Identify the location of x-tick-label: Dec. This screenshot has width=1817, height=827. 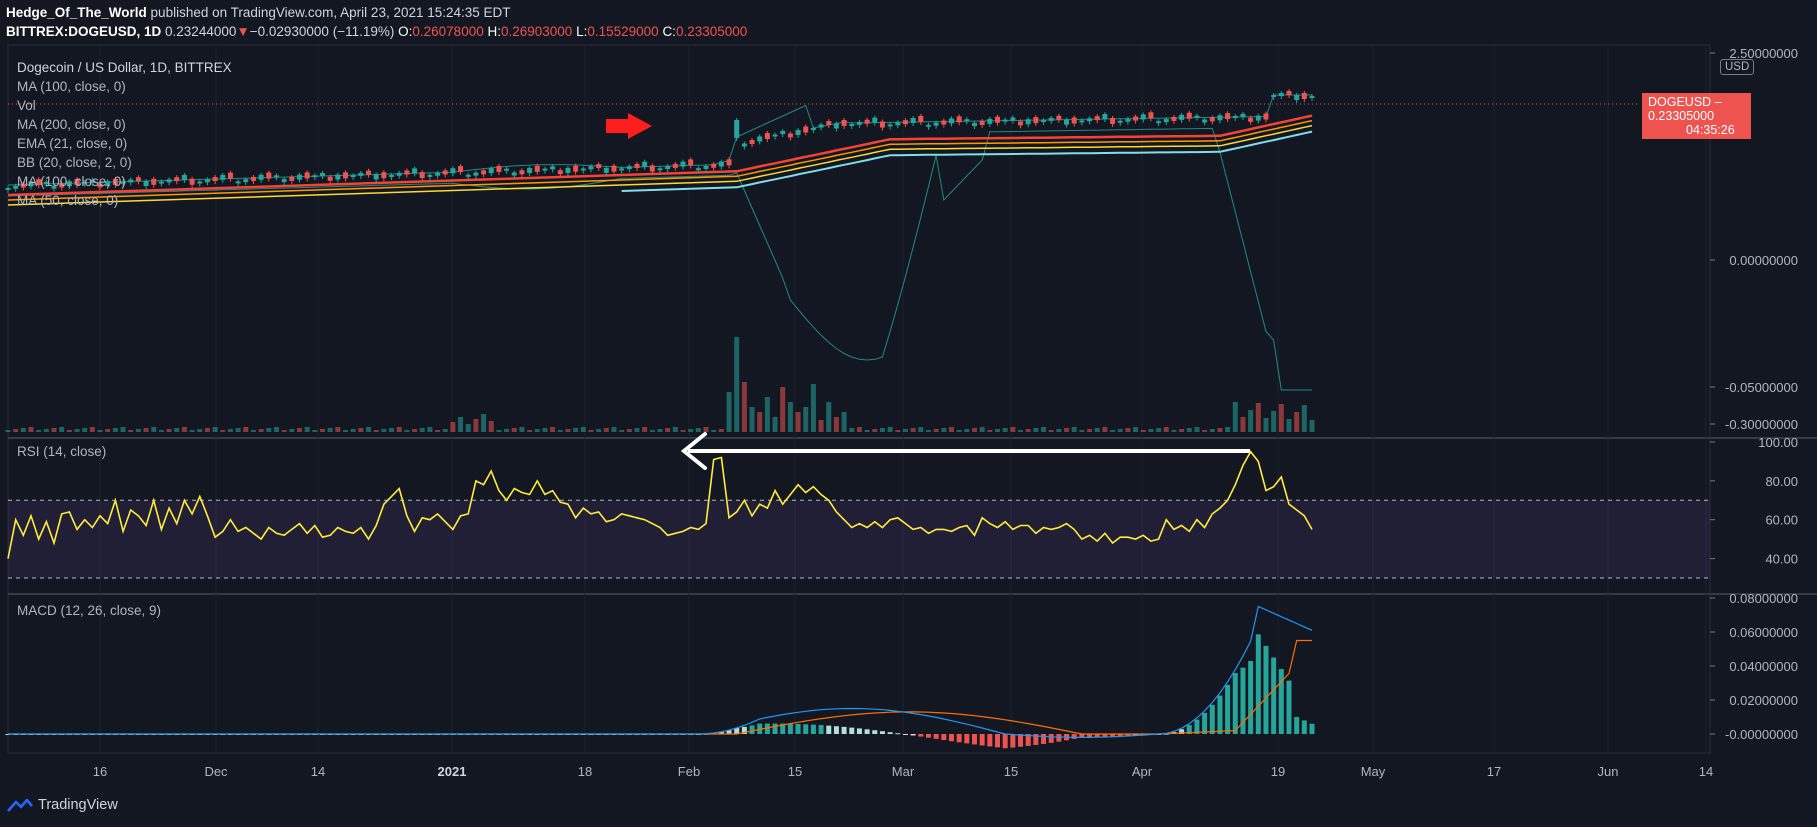
(216, 771).